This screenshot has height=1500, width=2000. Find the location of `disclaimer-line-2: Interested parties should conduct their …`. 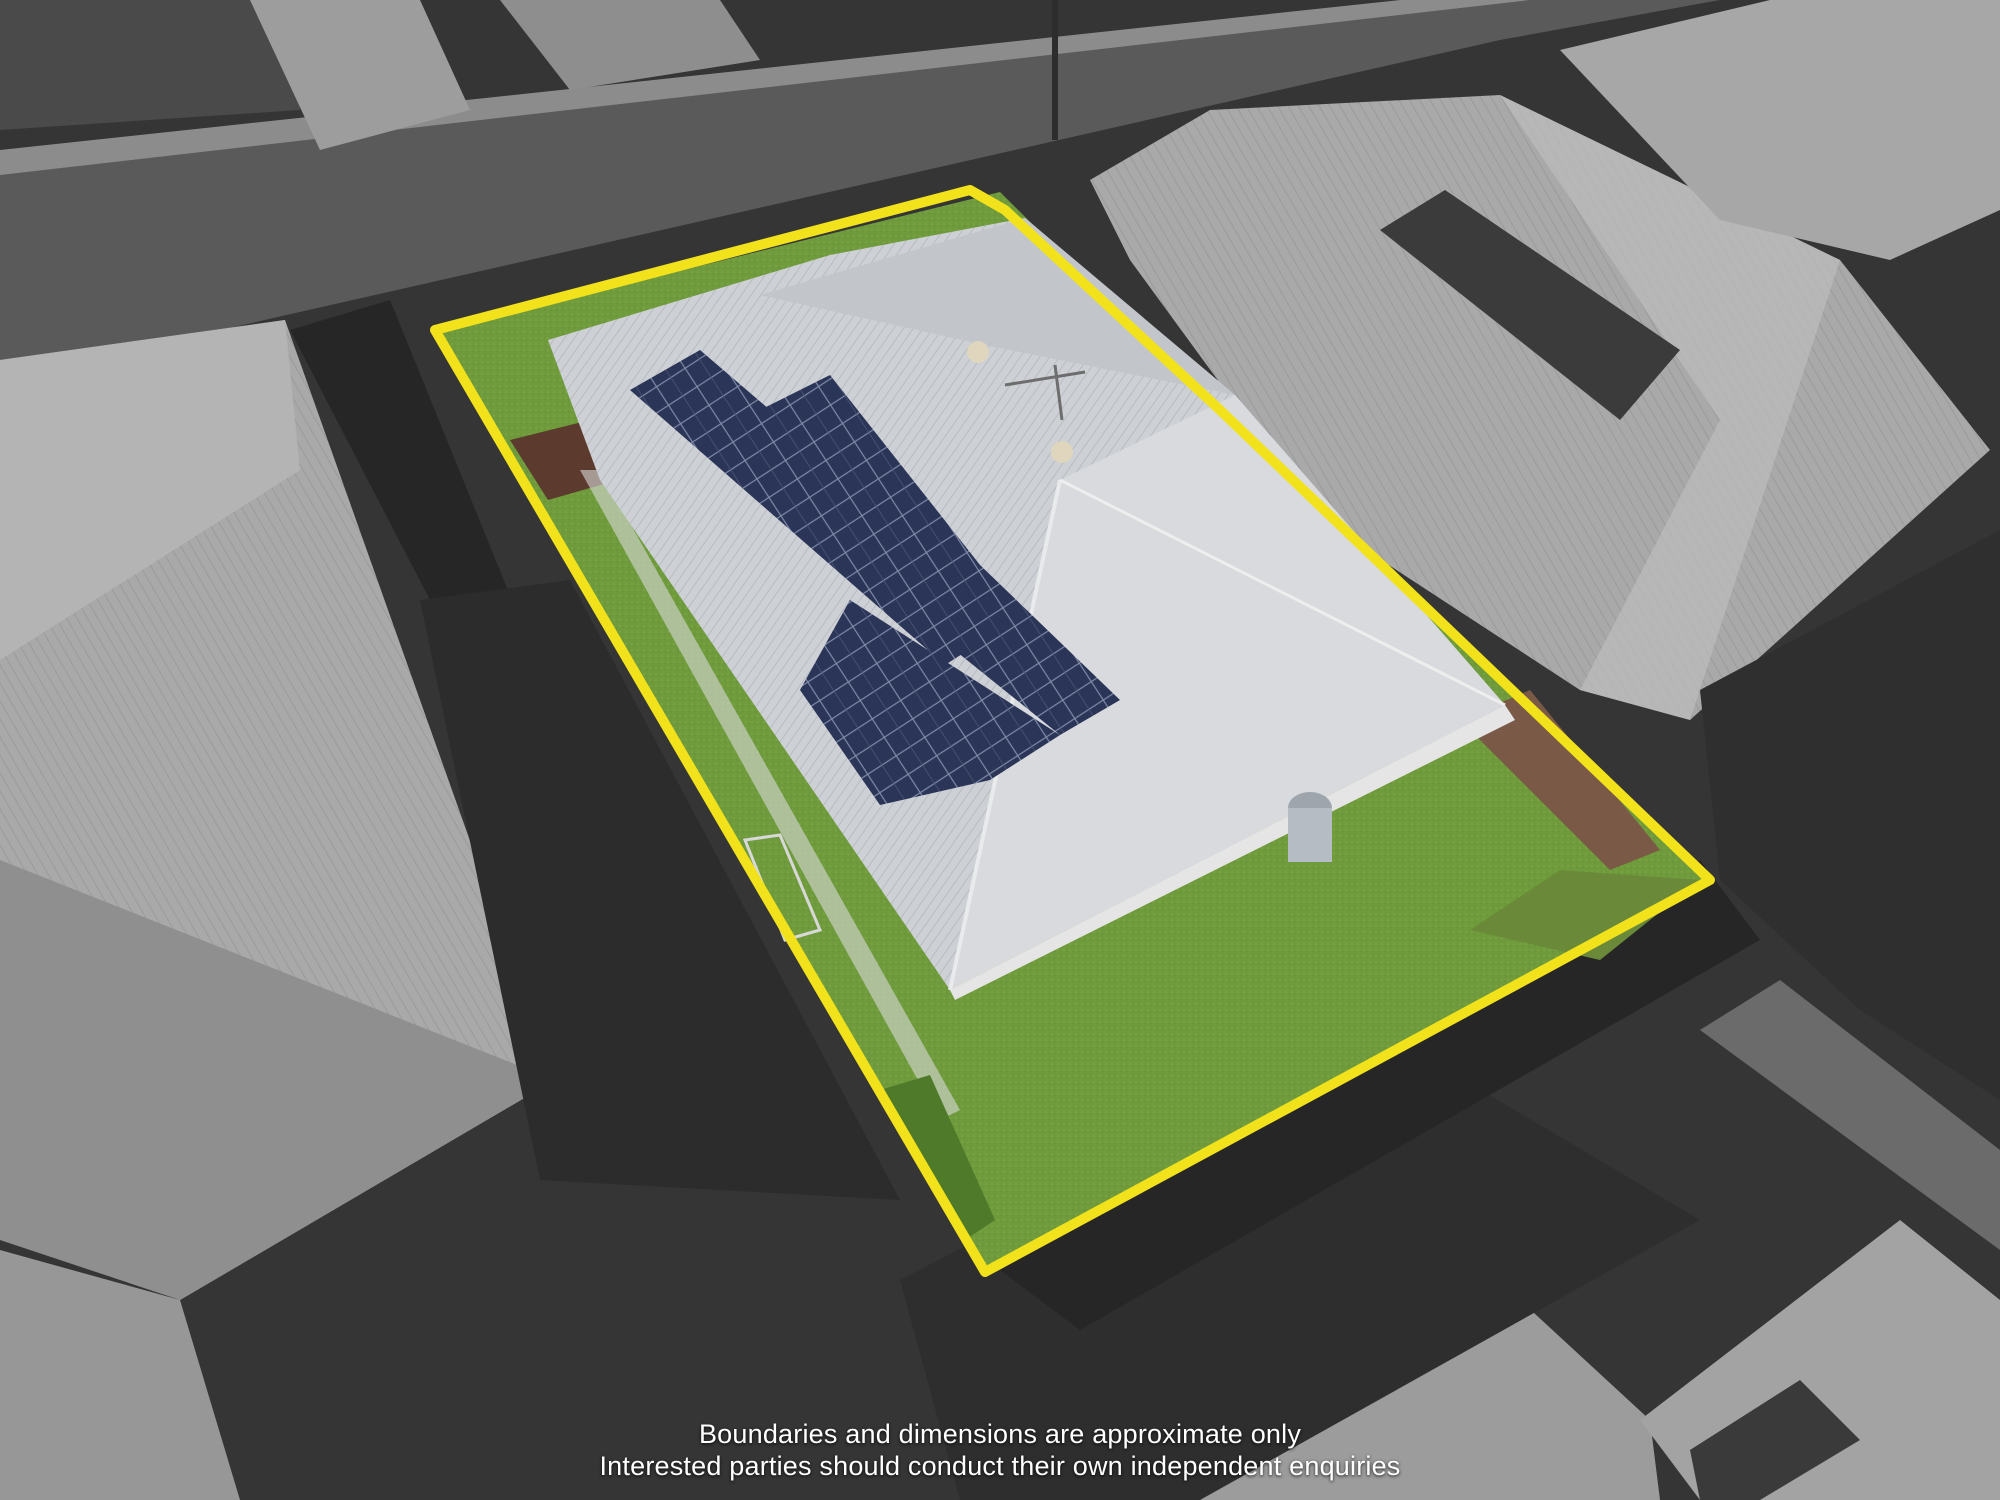

disclaimer-line-2: Interested parties should conduct their … is located at coordinates (1000, 1466).